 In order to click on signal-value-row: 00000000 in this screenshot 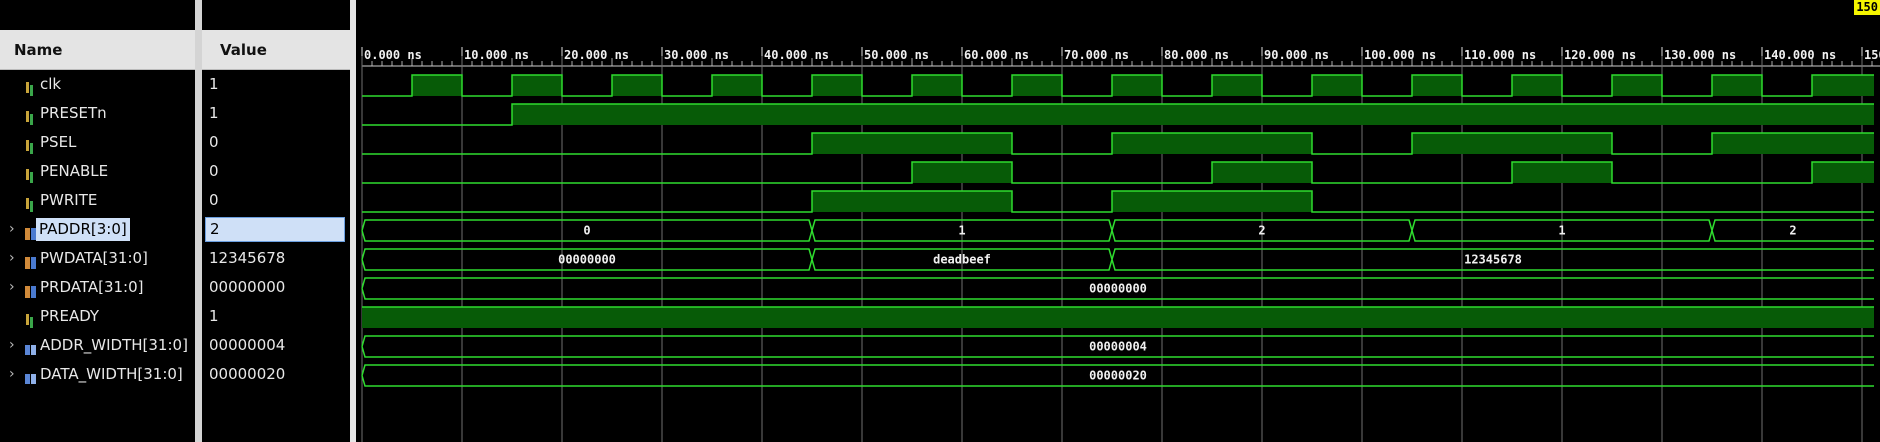, I will do `click(276, 287)`.